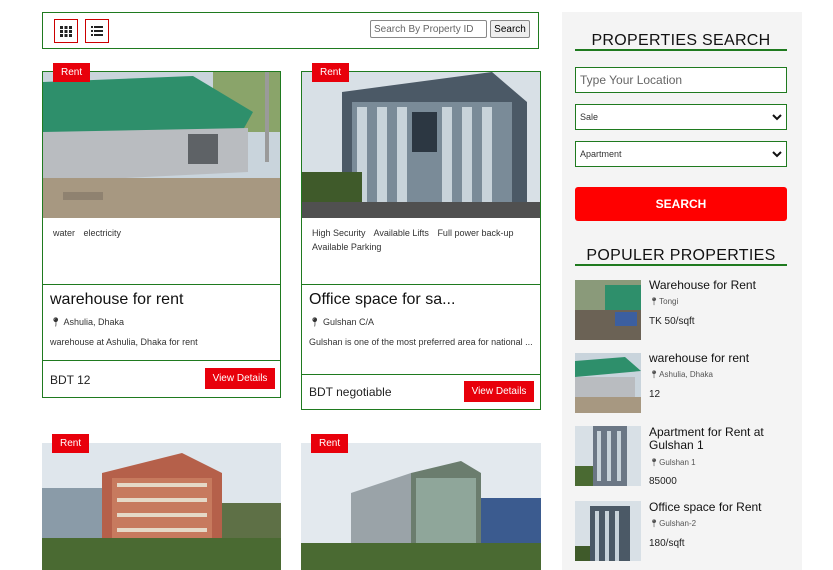 The width and height of the screenshot is (833, 570). What do you see at coordinates (350, 392) in the screenshot?
I see `listing-price: BDT negotiable` at bounding box center [350, 392].